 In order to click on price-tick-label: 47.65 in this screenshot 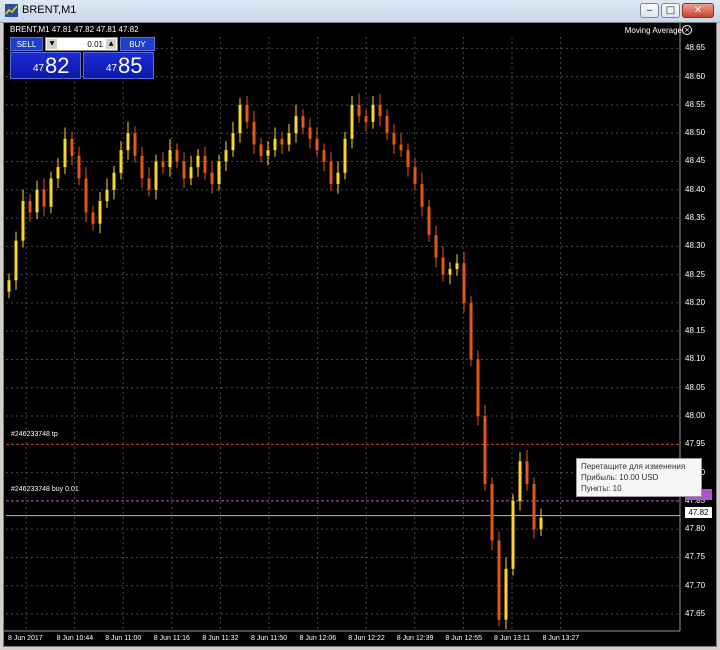, I will do `click(695, 614)`.